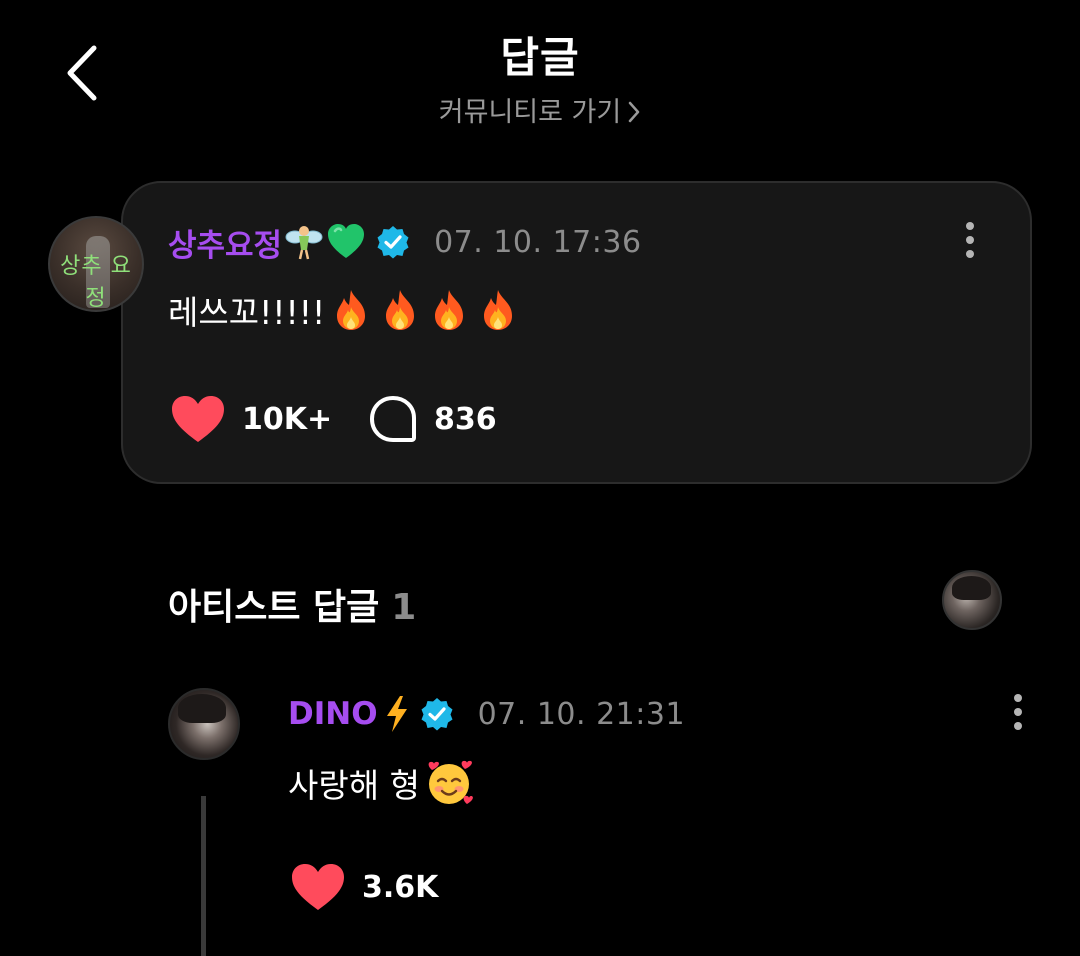 This screenshot has width=1080, height=956. What do you see at coordinates (203, 876) in the screenshot?
I see `thread-line` at bounding box center [203, 876].